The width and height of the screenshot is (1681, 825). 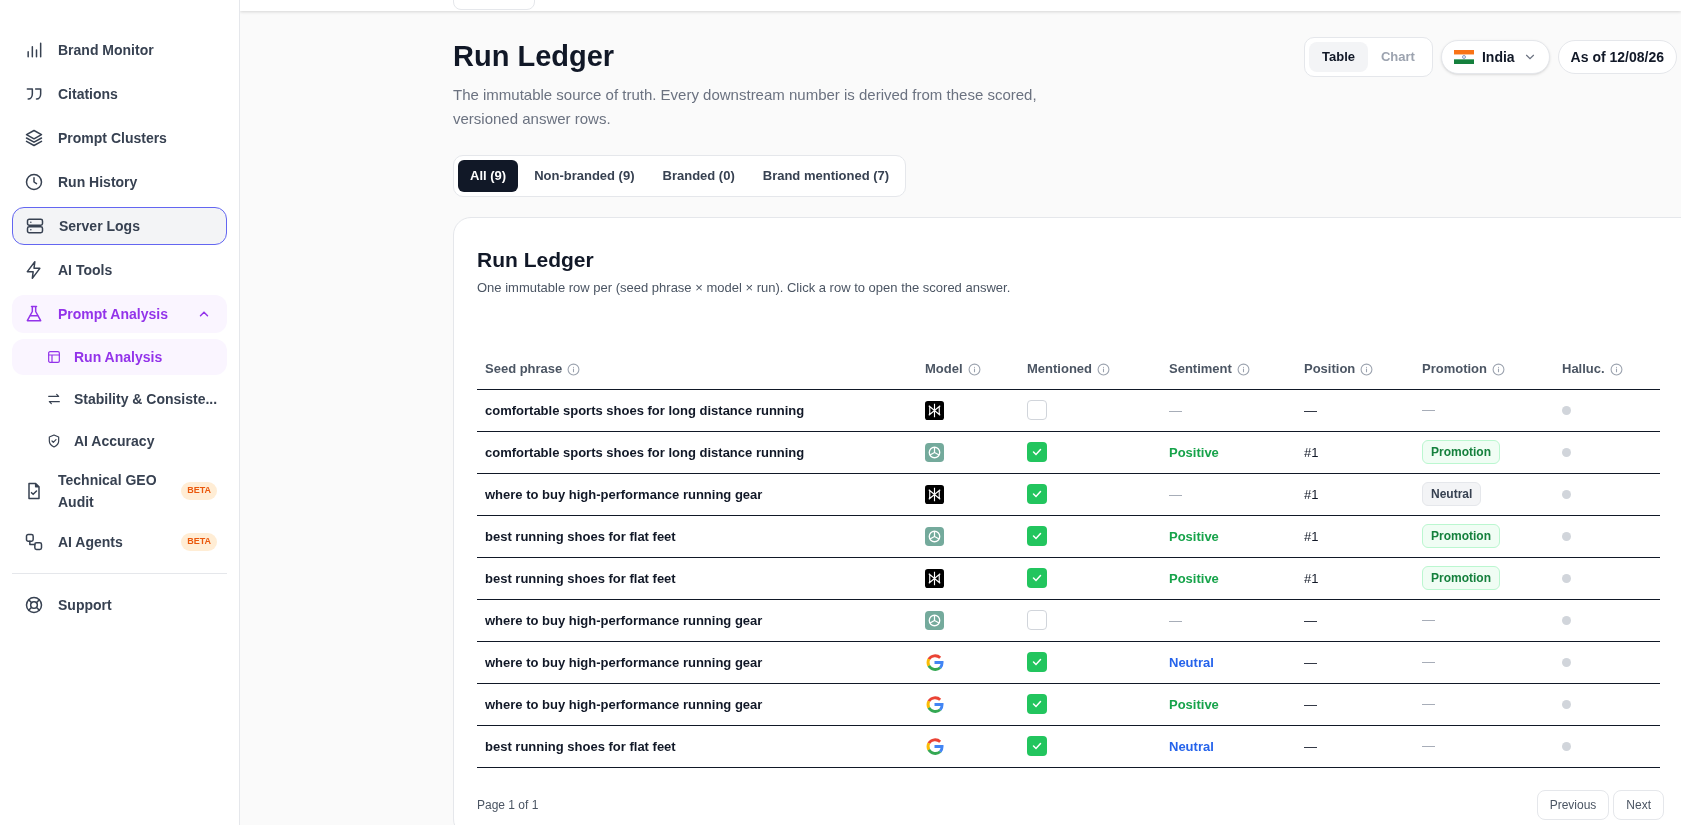 I want to click on nodes-icon, so click(x=34, y=542).